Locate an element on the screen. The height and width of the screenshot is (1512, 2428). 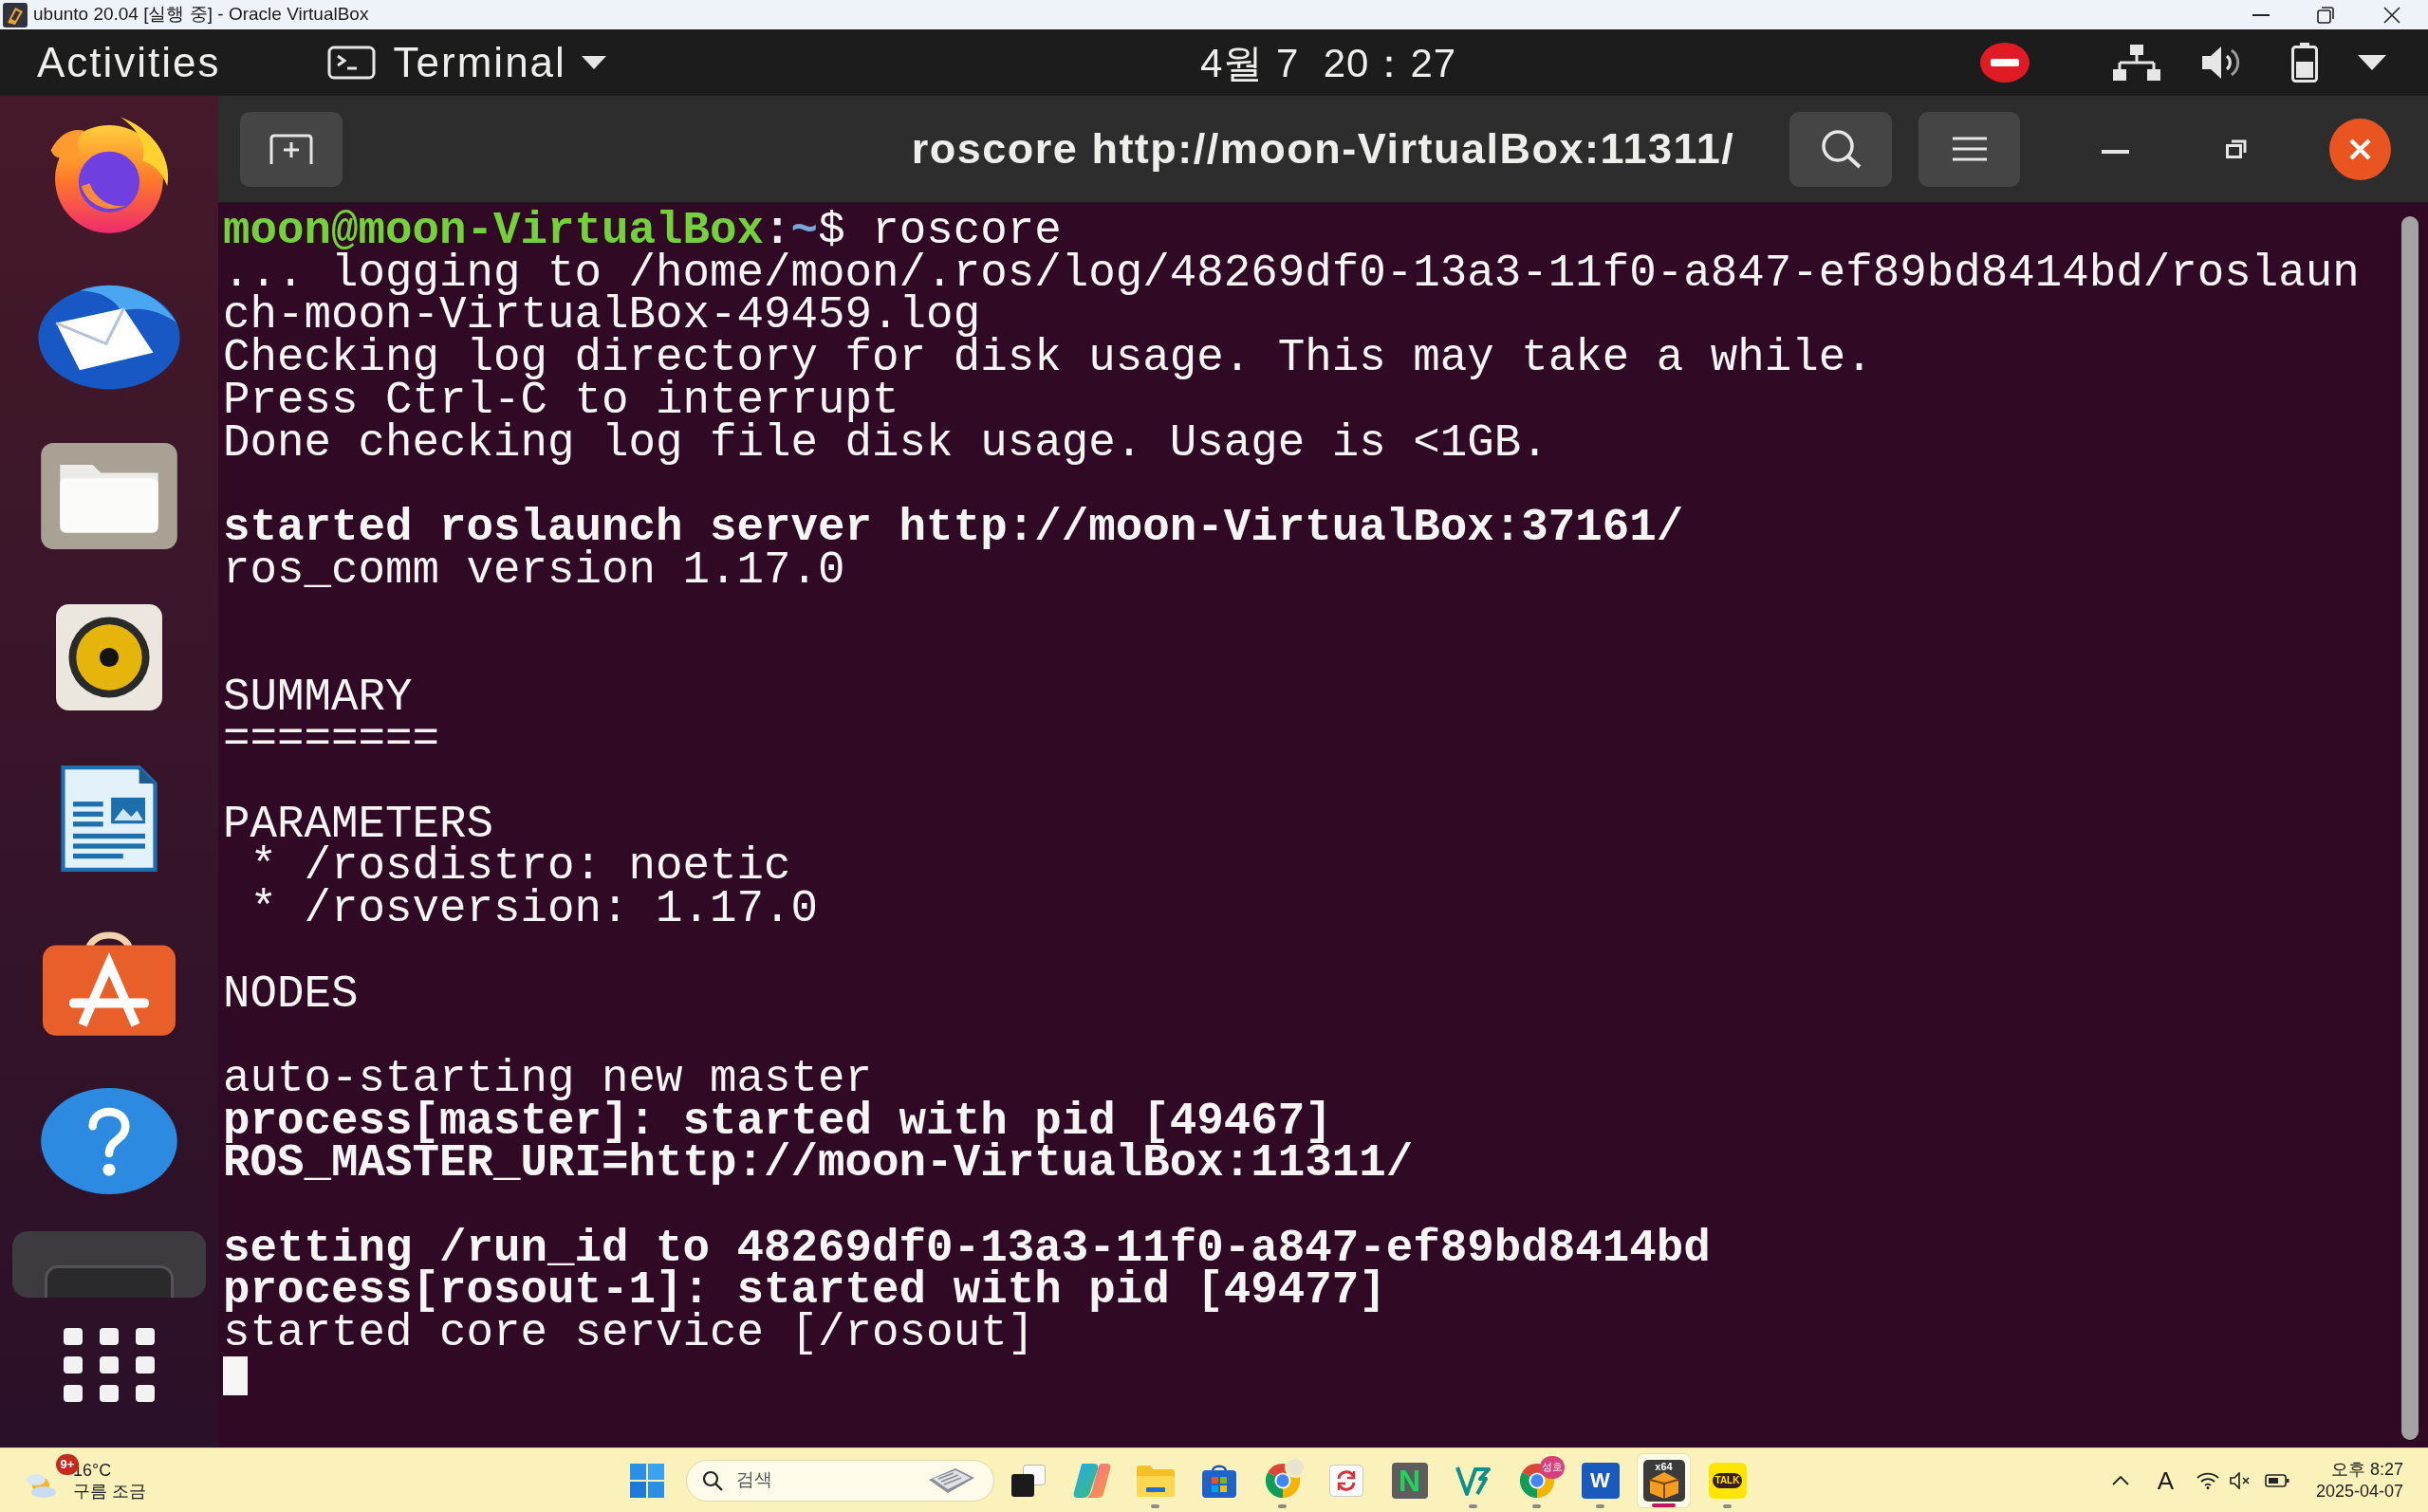
app-menu-button: Terminal is located at coordinates (466, 62).